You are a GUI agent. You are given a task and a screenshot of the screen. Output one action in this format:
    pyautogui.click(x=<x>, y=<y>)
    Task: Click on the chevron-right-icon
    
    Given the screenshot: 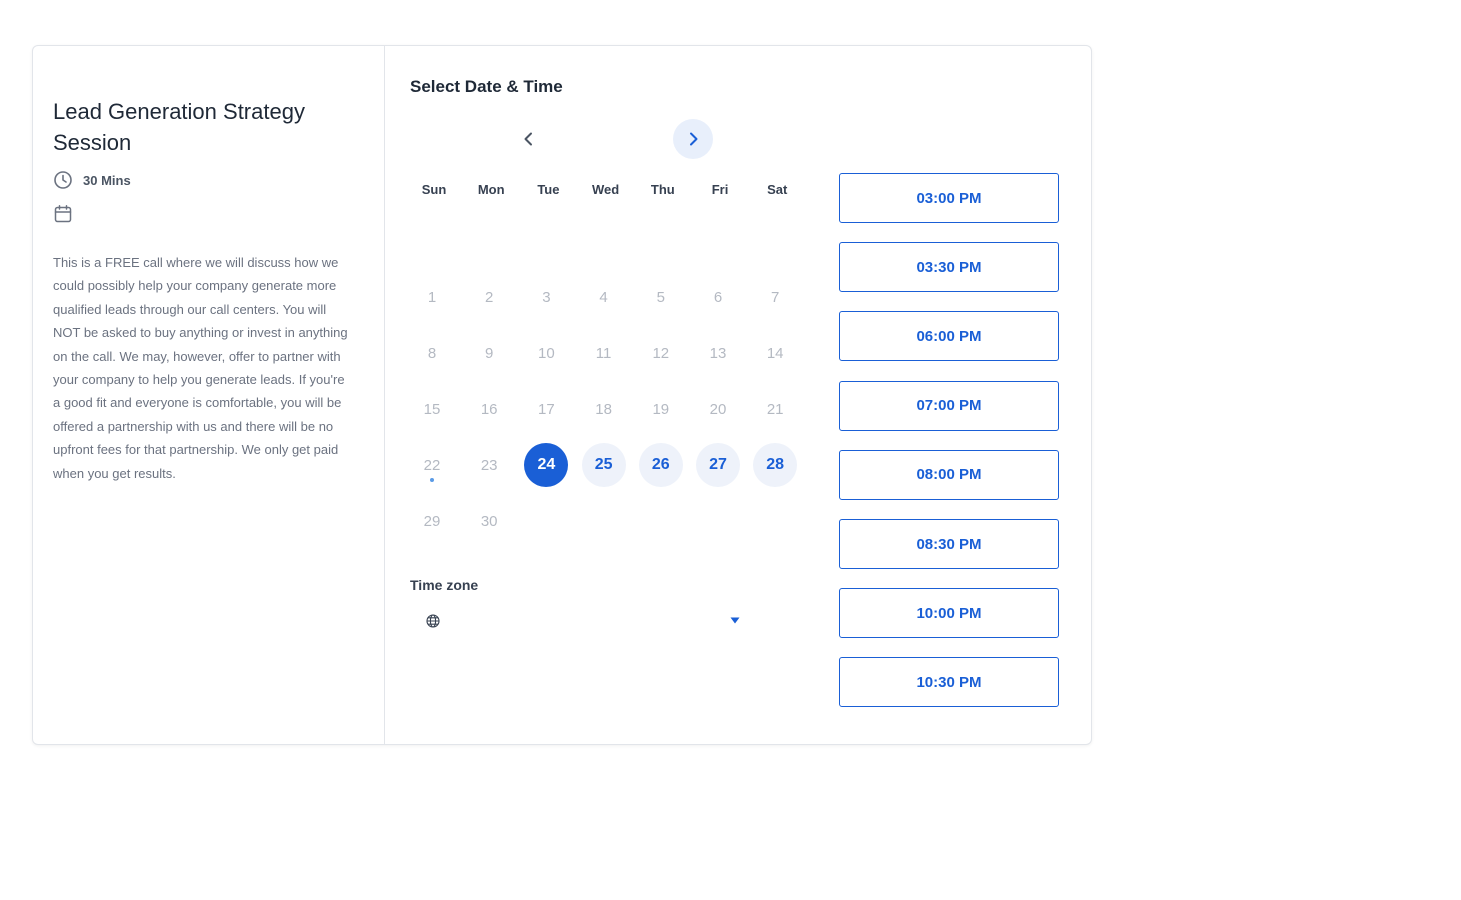 What is the action you would take?
    pyautogui.click(x=694, y=139)
    